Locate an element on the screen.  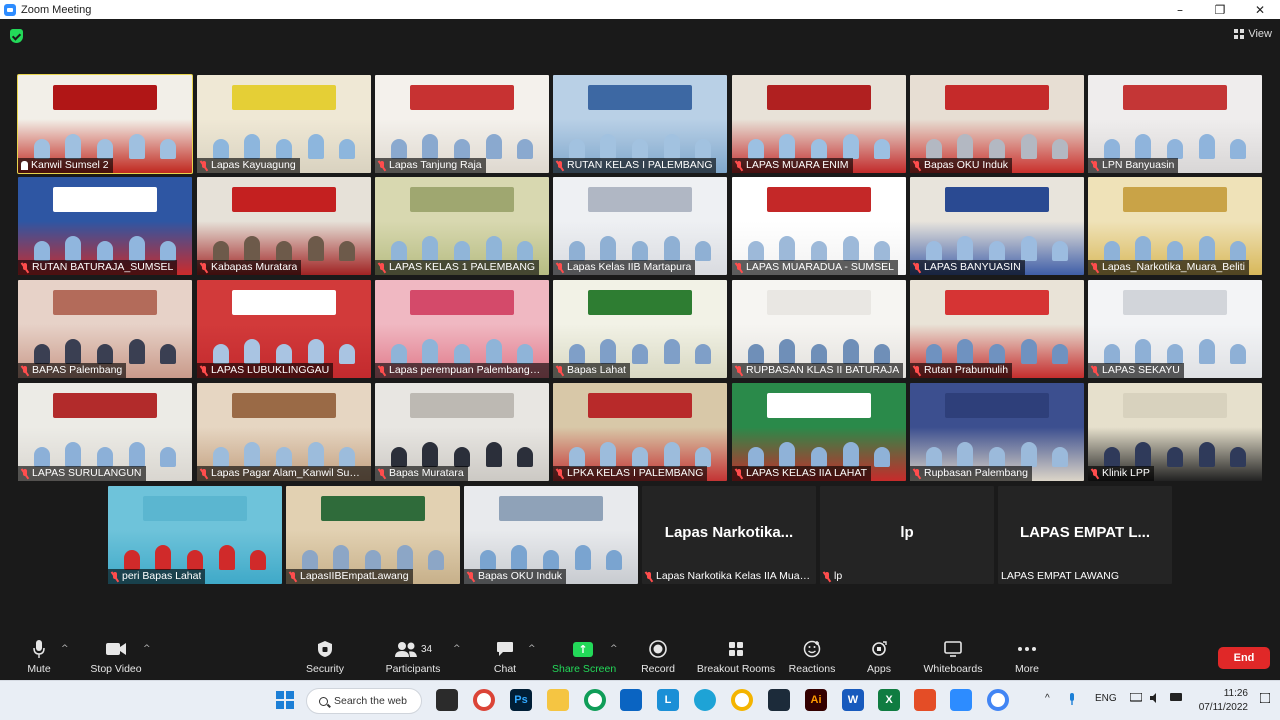
video-tile: Rutan Prabumulih is located at coordinates (997, 329).